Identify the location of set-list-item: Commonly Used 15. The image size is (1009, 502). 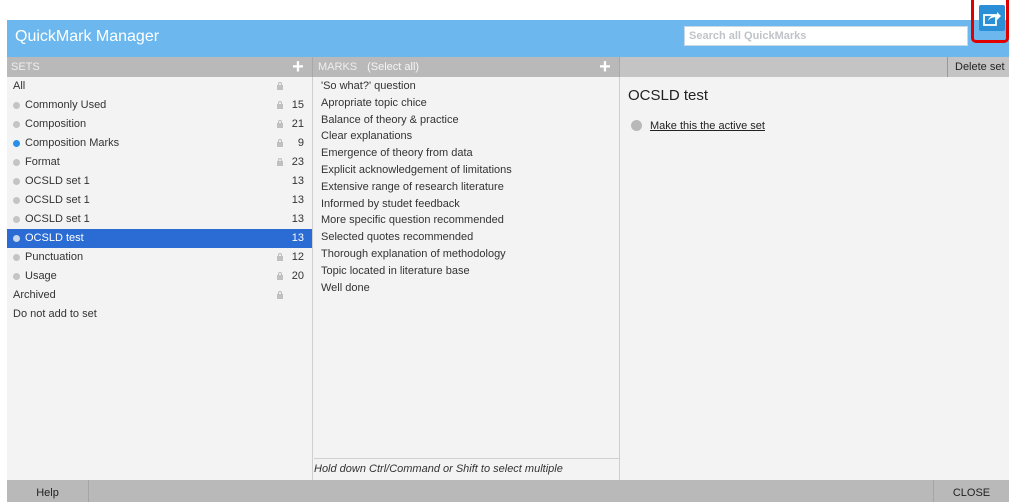
(159, 105).